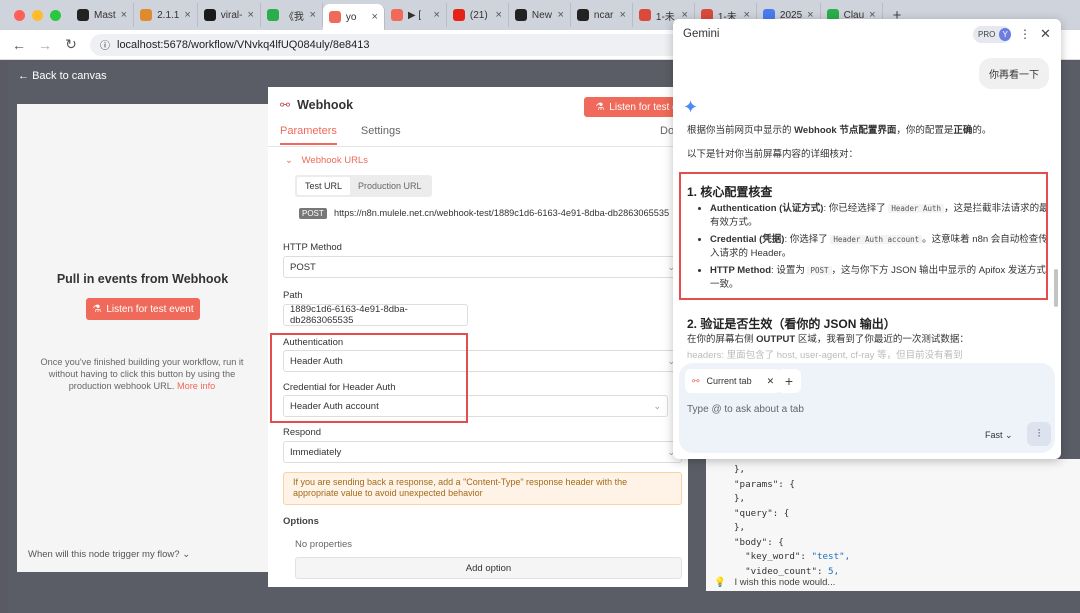 This screenshot has width=1080, height=613. I want to click on url-type-toggle: Test URL Production URL, so click(363, 186).